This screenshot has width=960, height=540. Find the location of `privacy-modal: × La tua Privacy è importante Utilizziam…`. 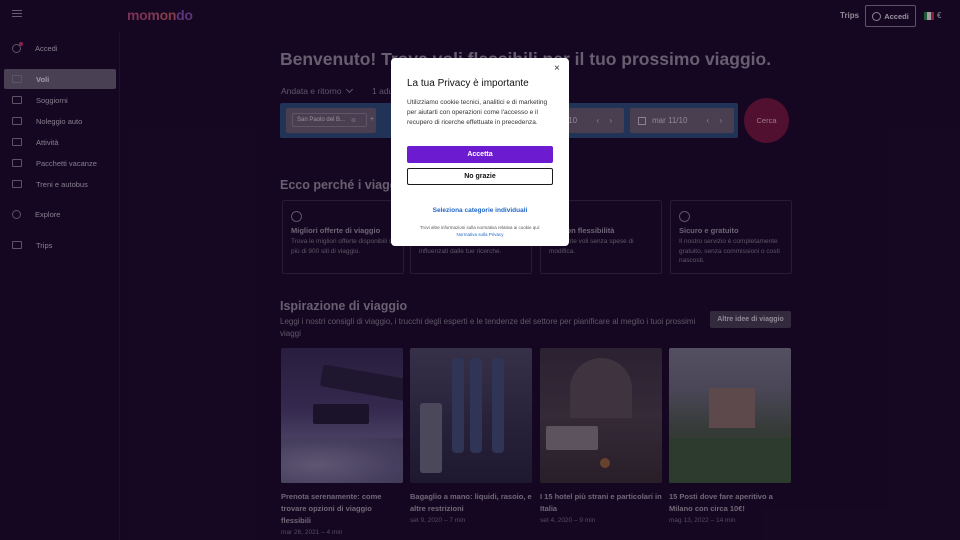

privacy-modal: × La tua Privacy è importante Utilizziam… is located at coordinates (480, 152).